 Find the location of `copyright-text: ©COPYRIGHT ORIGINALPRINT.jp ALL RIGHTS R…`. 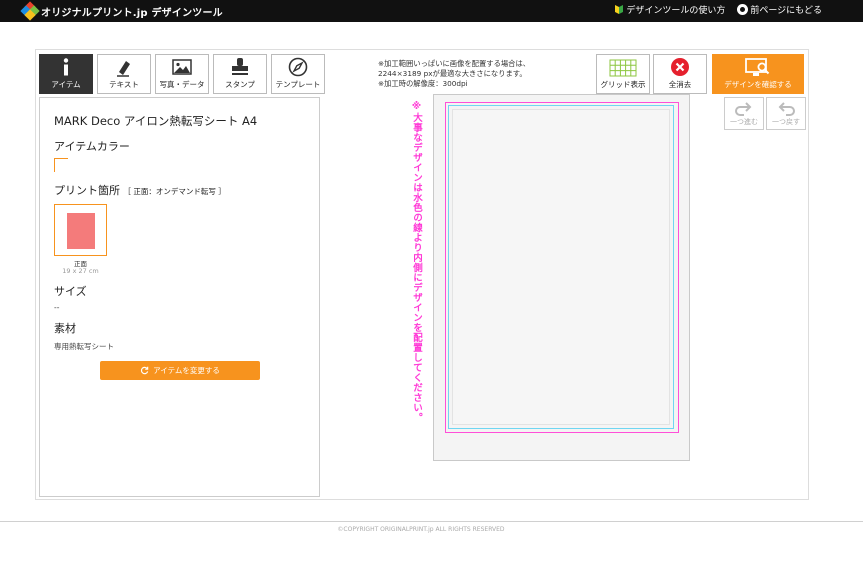

copyright-text: ©COPYRIGHT ORIGINALPRINT.jp ALL RIGHTS R… is located at coordinates (421, 529).